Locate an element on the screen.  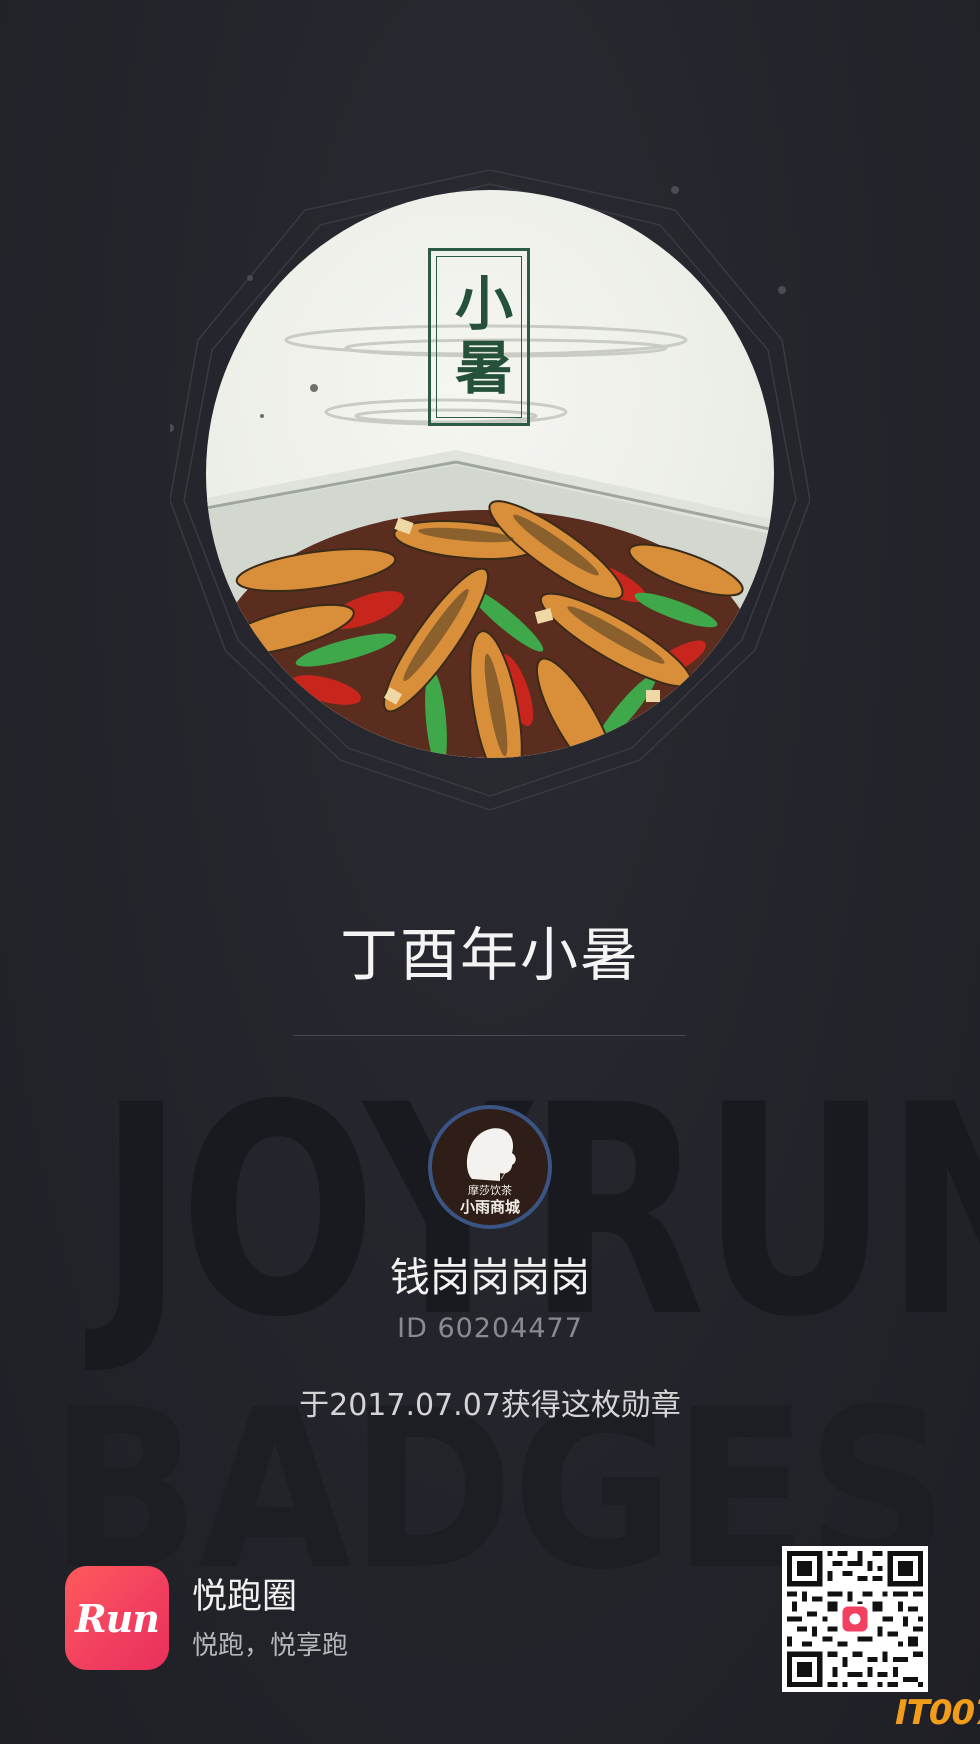
badge-name: 丁酉年小暑 is located at coordinates (489, 955).